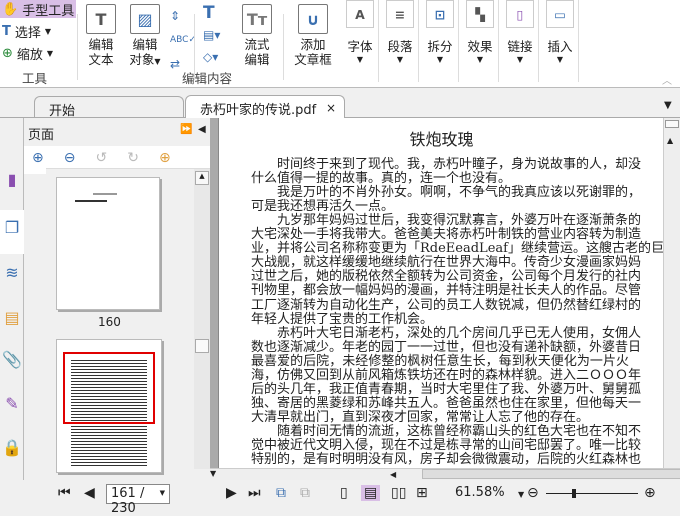 The height and width of the screenshot is (516, 680). Describe the element at coordinates (101, 19) in the screenshot. I see `edit-text-icon: T` at that location.